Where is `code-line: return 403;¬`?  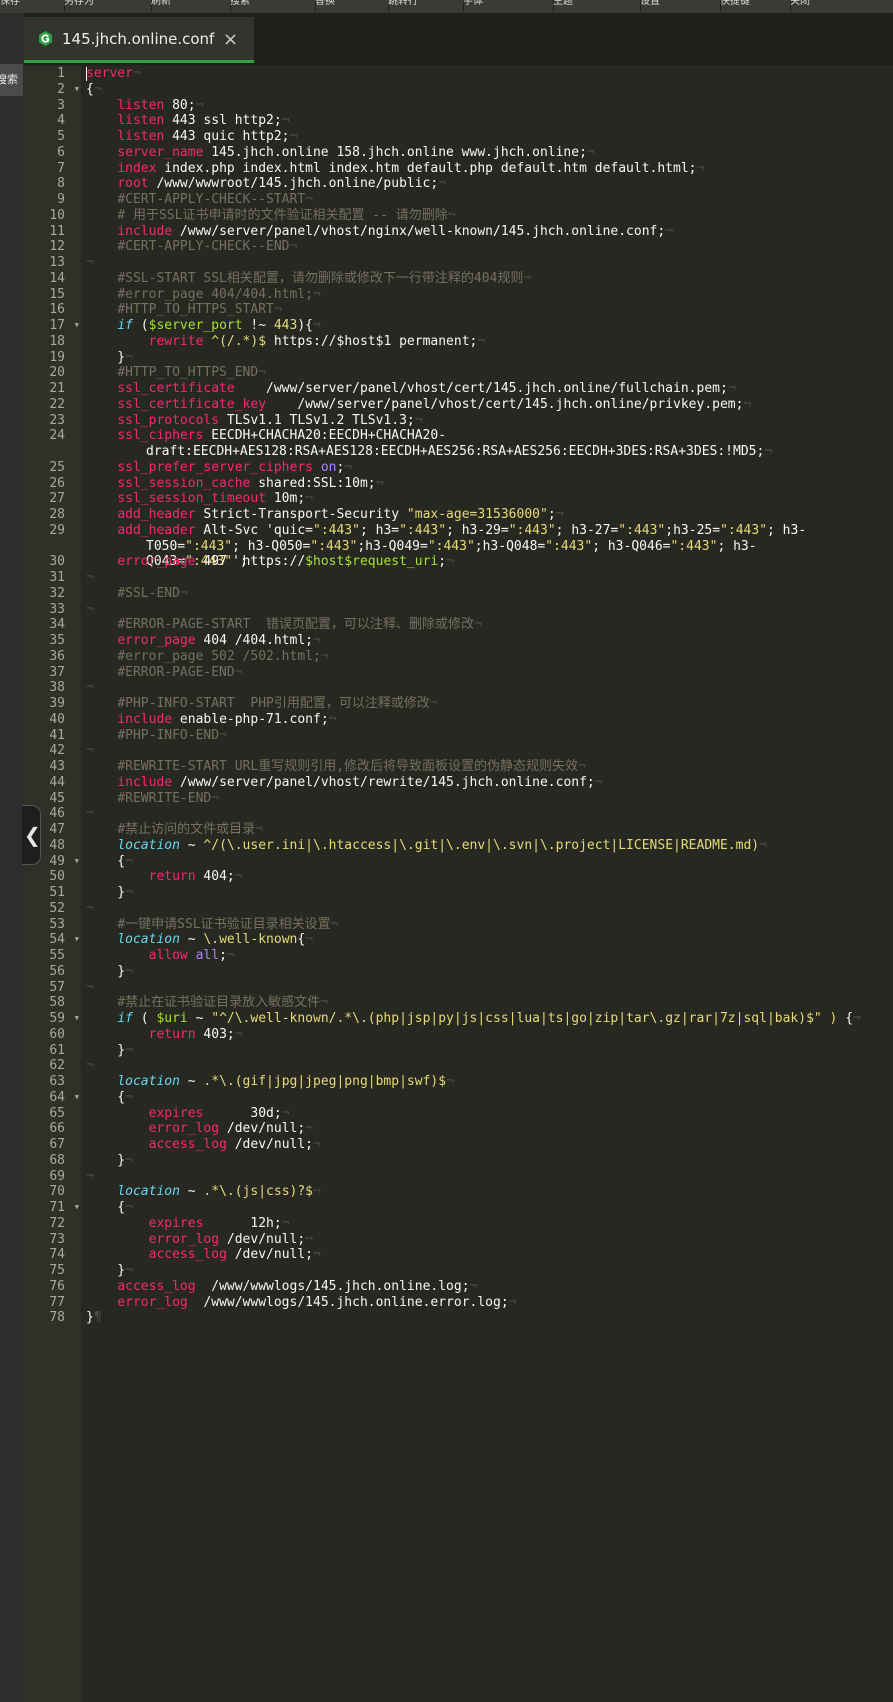 code-line: return 403;¬ is located at coordinates (489, 1035).